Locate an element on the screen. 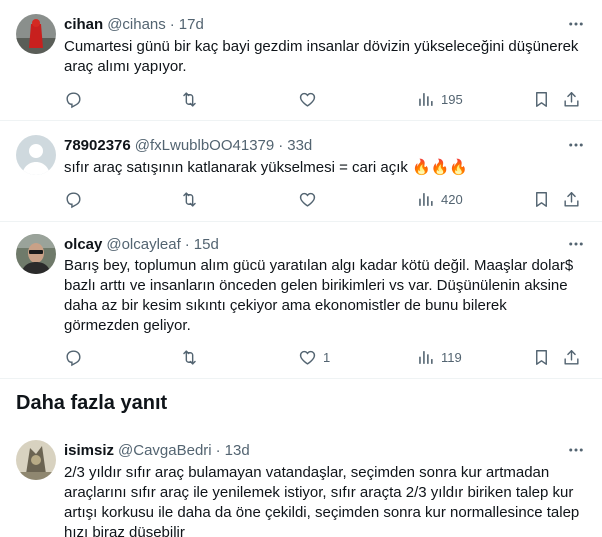  author-handle: @cihans is located at coordinates (136, 24).